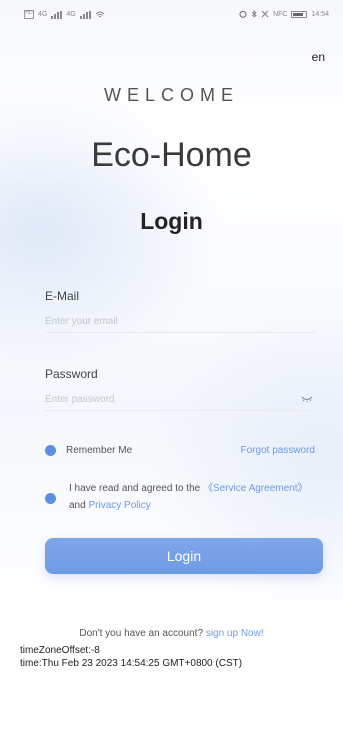  I want to click on timezone-offset-text: timeZoneOffset:-8, so click(60, 650).